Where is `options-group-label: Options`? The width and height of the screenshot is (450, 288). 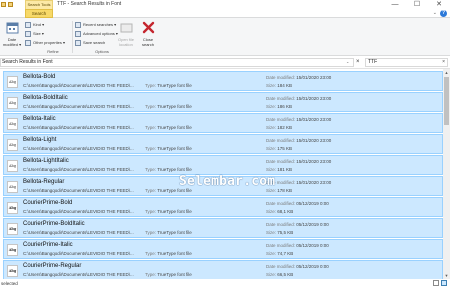
options-group-label: Options is located at coordinates (102, 51).